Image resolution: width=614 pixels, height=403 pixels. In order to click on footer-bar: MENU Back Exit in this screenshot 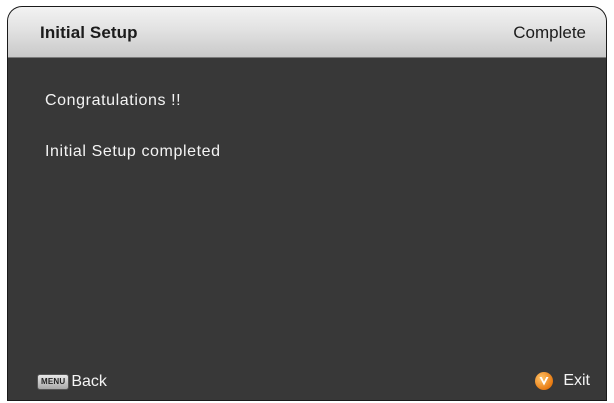, I will do `click(307, 374)`.